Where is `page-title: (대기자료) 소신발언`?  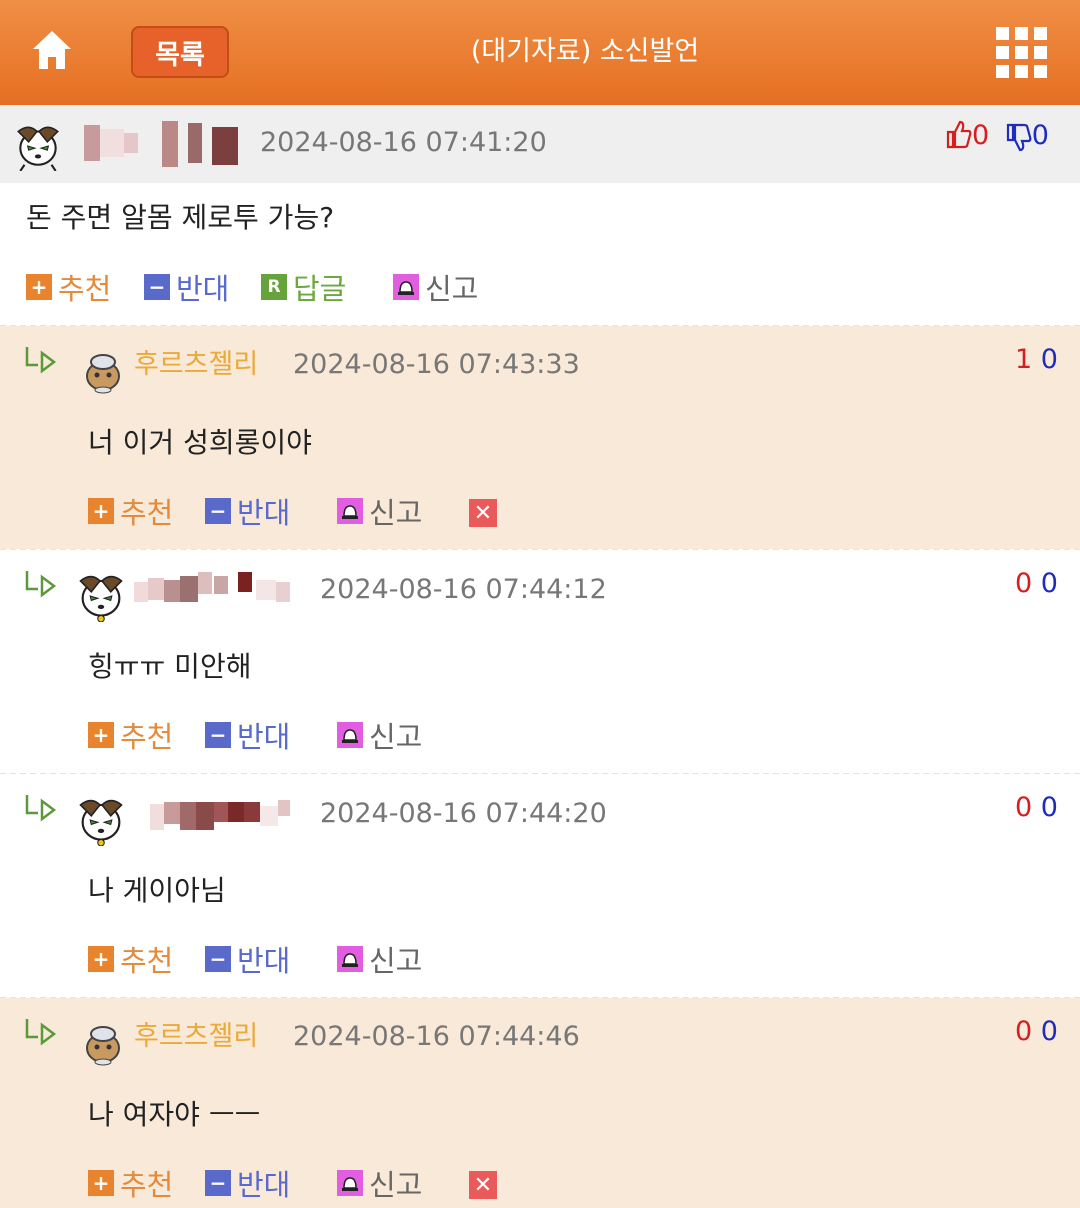 page-title: (대기자료) 소신발언 is located at coordinates (585, 51).